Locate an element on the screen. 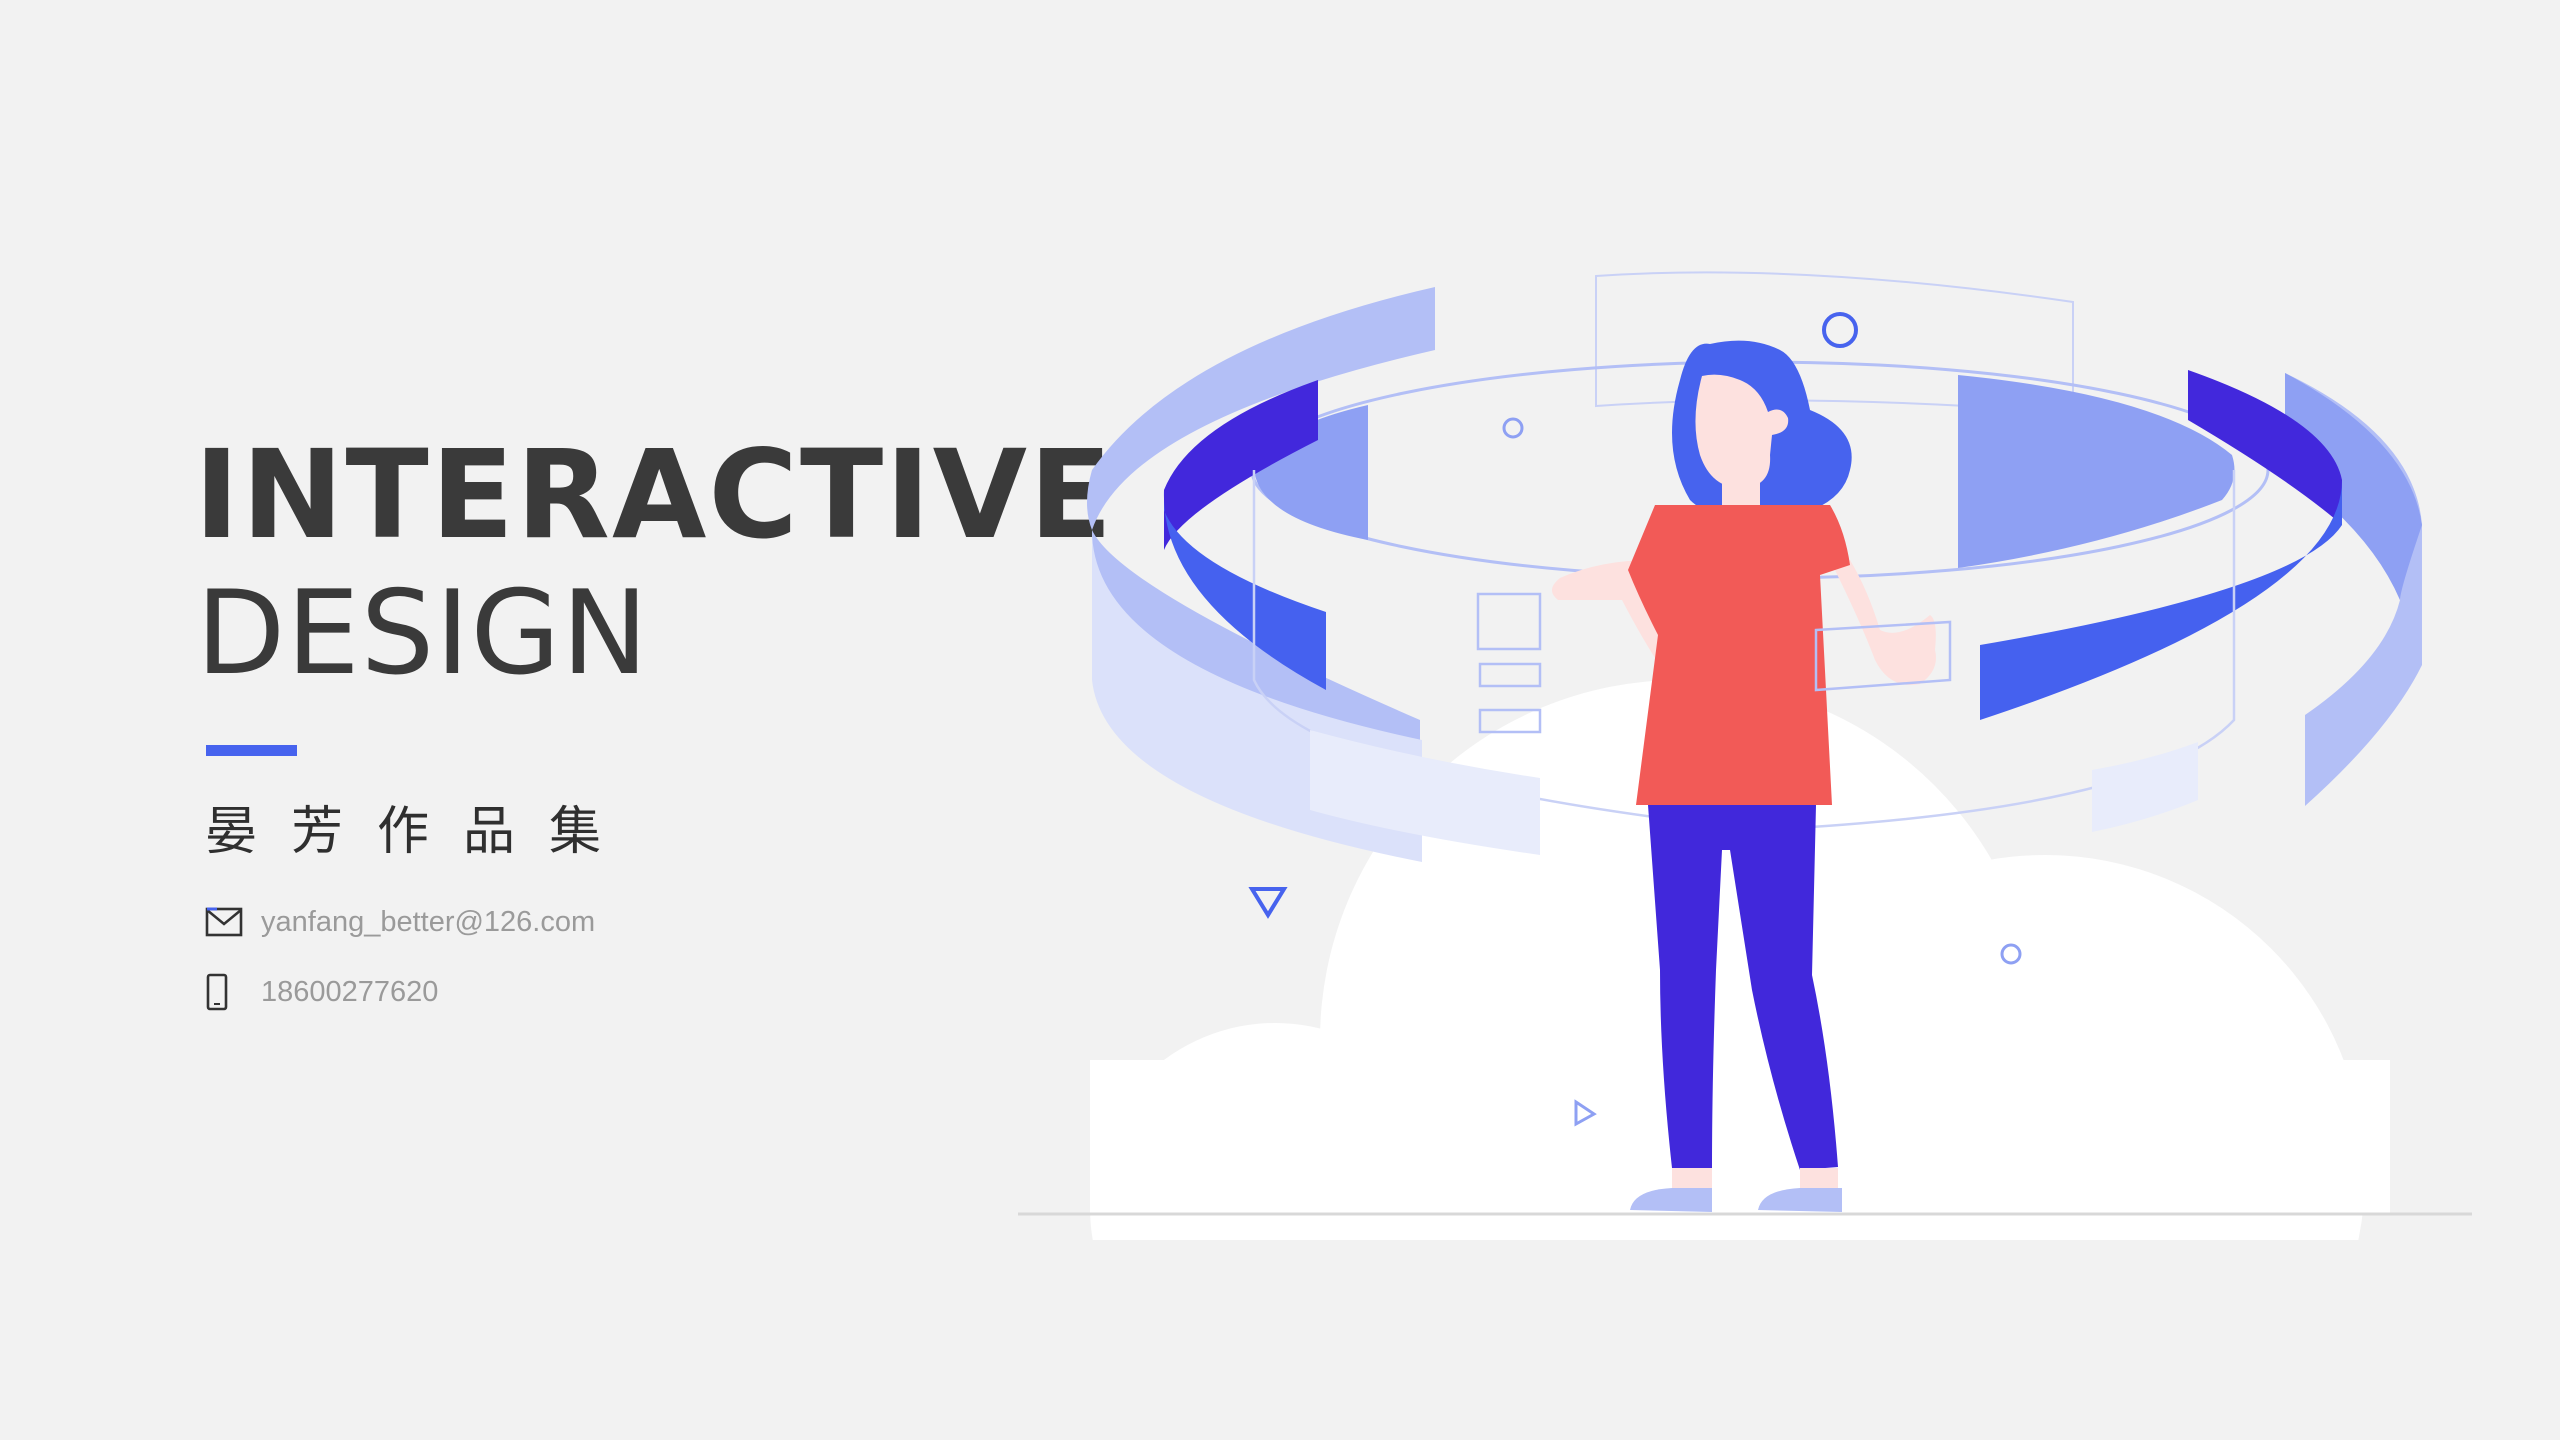 The width and height of the screenshot is (2560, 1440). ring-lower-segment-right is located at coordinates (2145, 787).